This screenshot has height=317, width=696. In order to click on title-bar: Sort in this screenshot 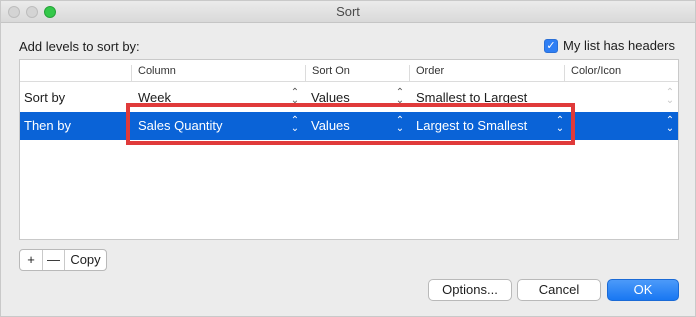, I will do `click(348, 12)`.